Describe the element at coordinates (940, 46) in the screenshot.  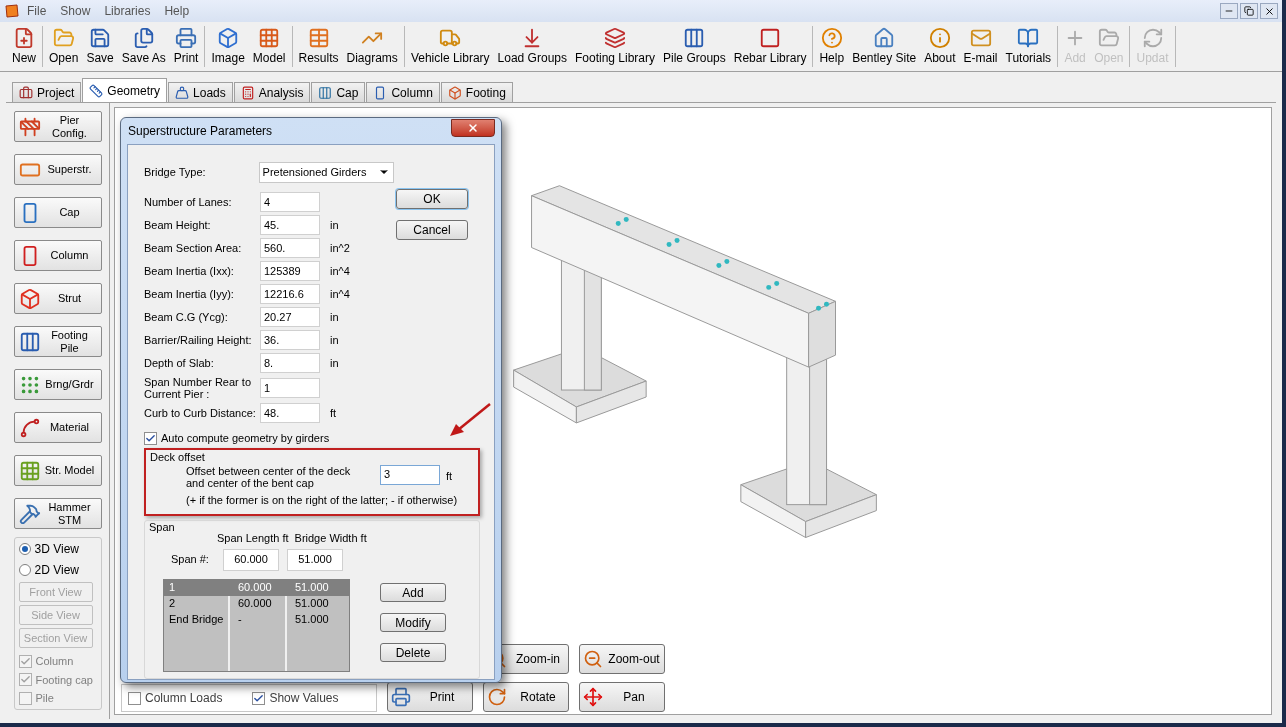
I see `toolbar-button: About` at that location.